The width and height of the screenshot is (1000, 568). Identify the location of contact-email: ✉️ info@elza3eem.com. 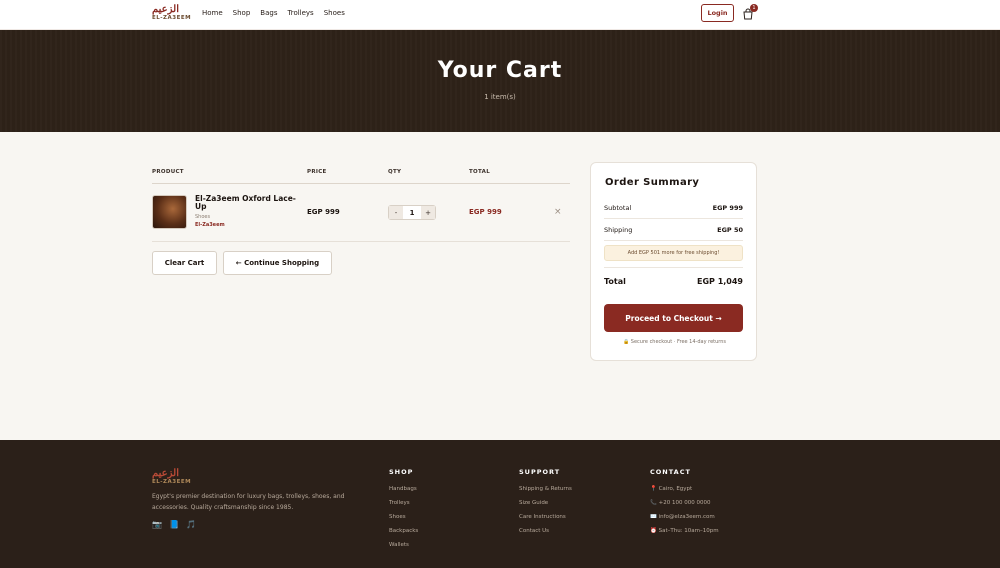
(684, 520).